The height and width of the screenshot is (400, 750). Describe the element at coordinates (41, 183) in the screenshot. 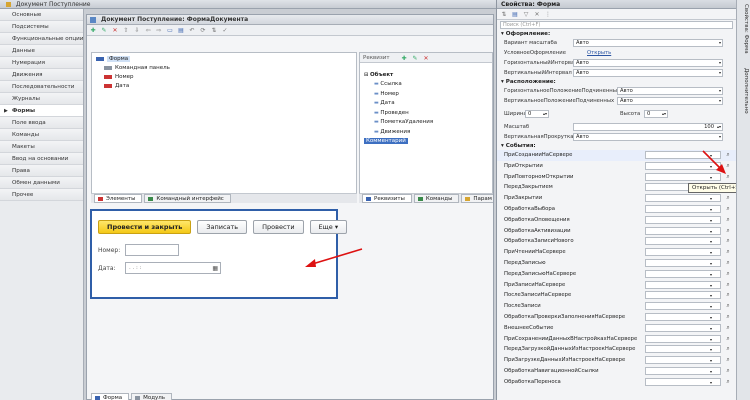

I see `nav-item: Обмен данными` at that location.